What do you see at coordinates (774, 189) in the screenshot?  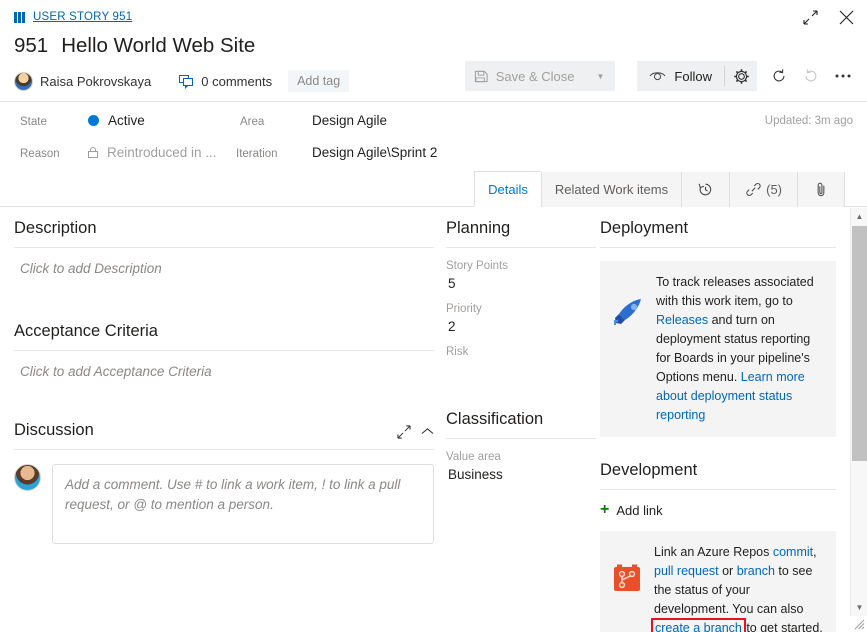 I see `links-count: (5)` at bounding box center [774, 189].